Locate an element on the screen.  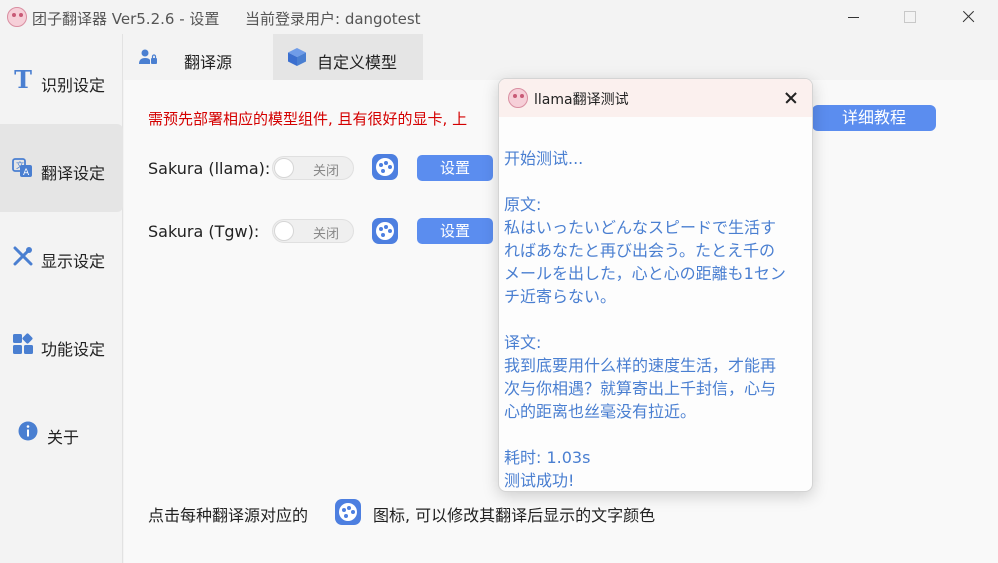
detailed-tutorial-button: 详细教程 is located at coordinates (874, 118).